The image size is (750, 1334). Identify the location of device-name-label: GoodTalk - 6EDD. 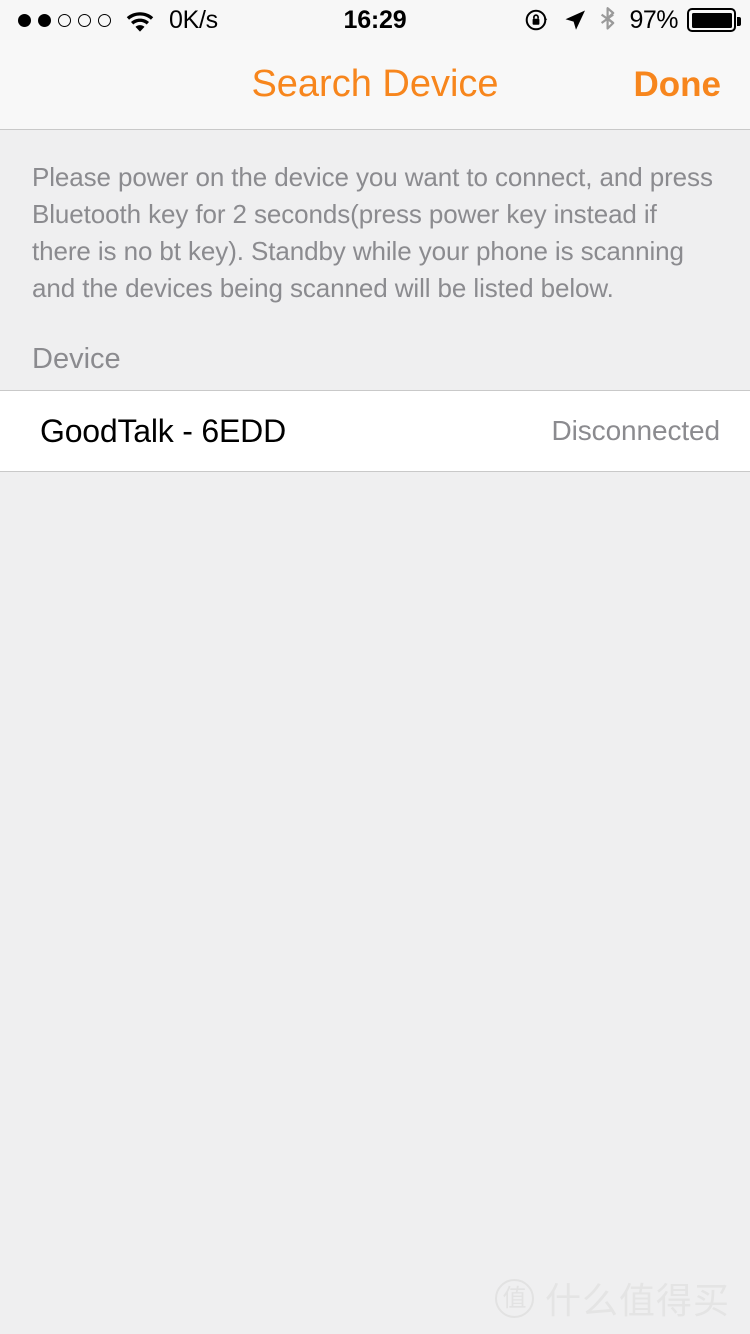
(163, 430).